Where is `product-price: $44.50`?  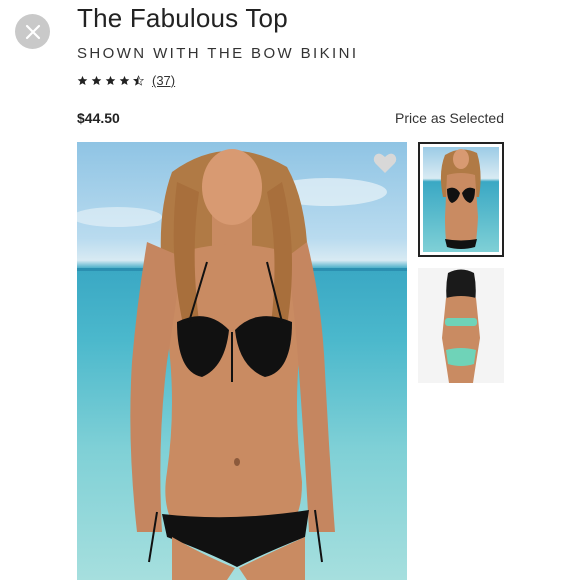
product-price: $44.50 is located at coordinates (98, 118).